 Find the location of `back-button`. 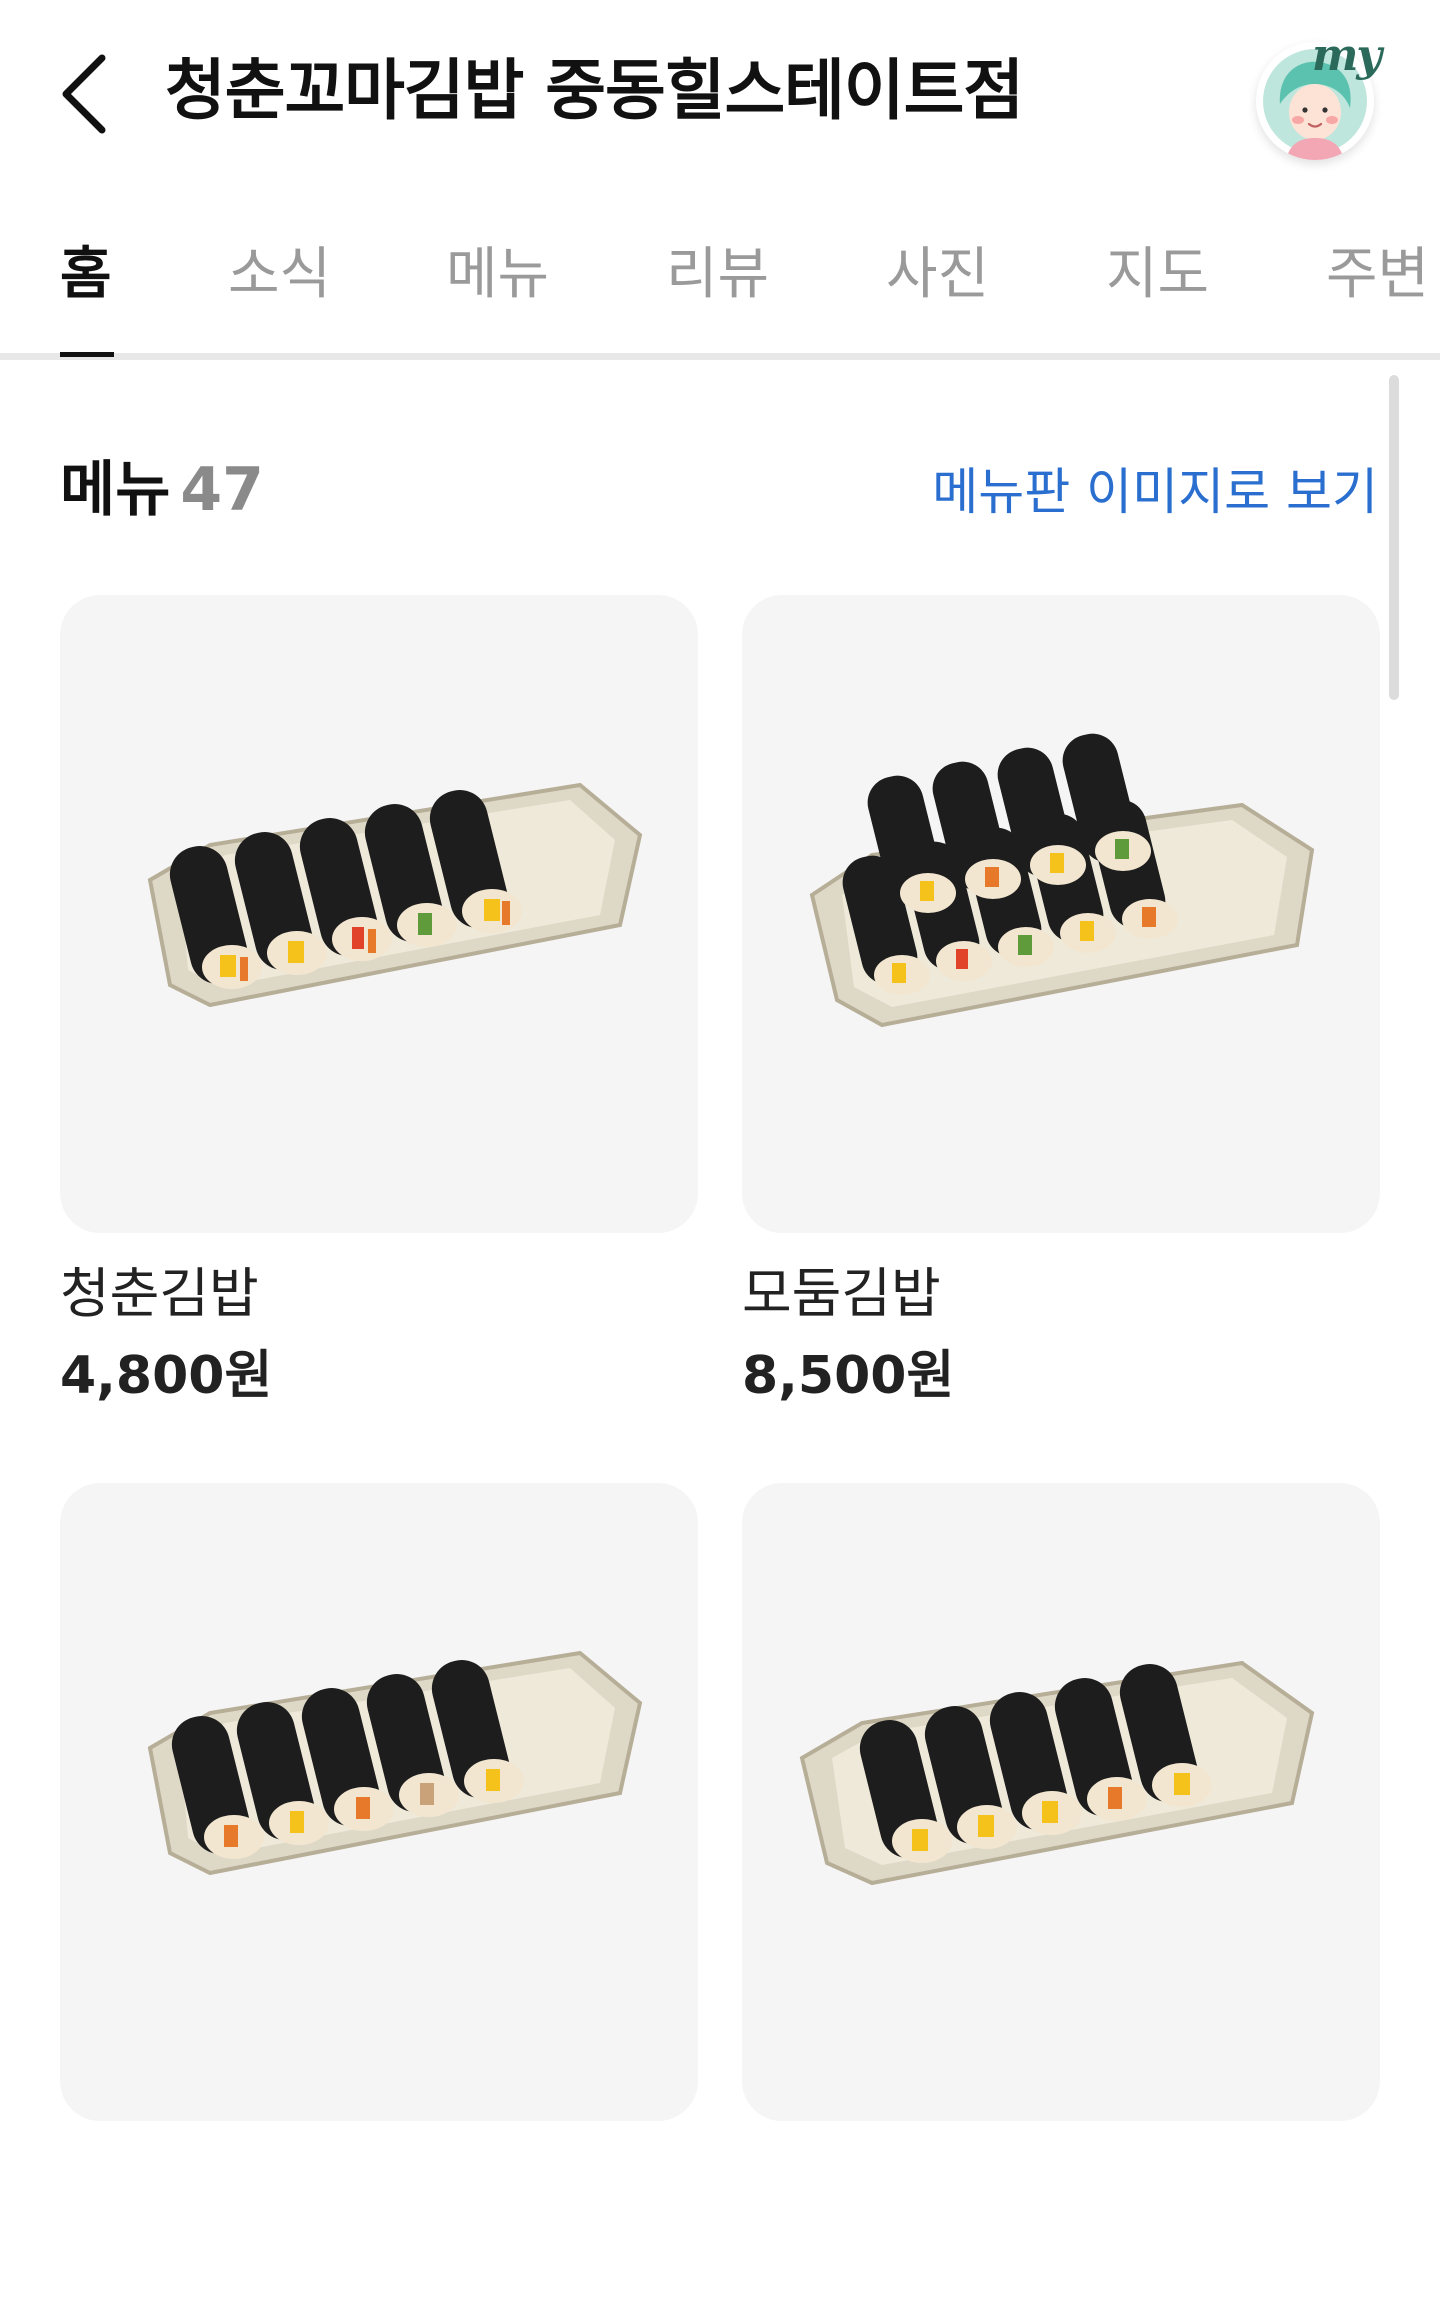

back-button is located at coordinates (84, 94).